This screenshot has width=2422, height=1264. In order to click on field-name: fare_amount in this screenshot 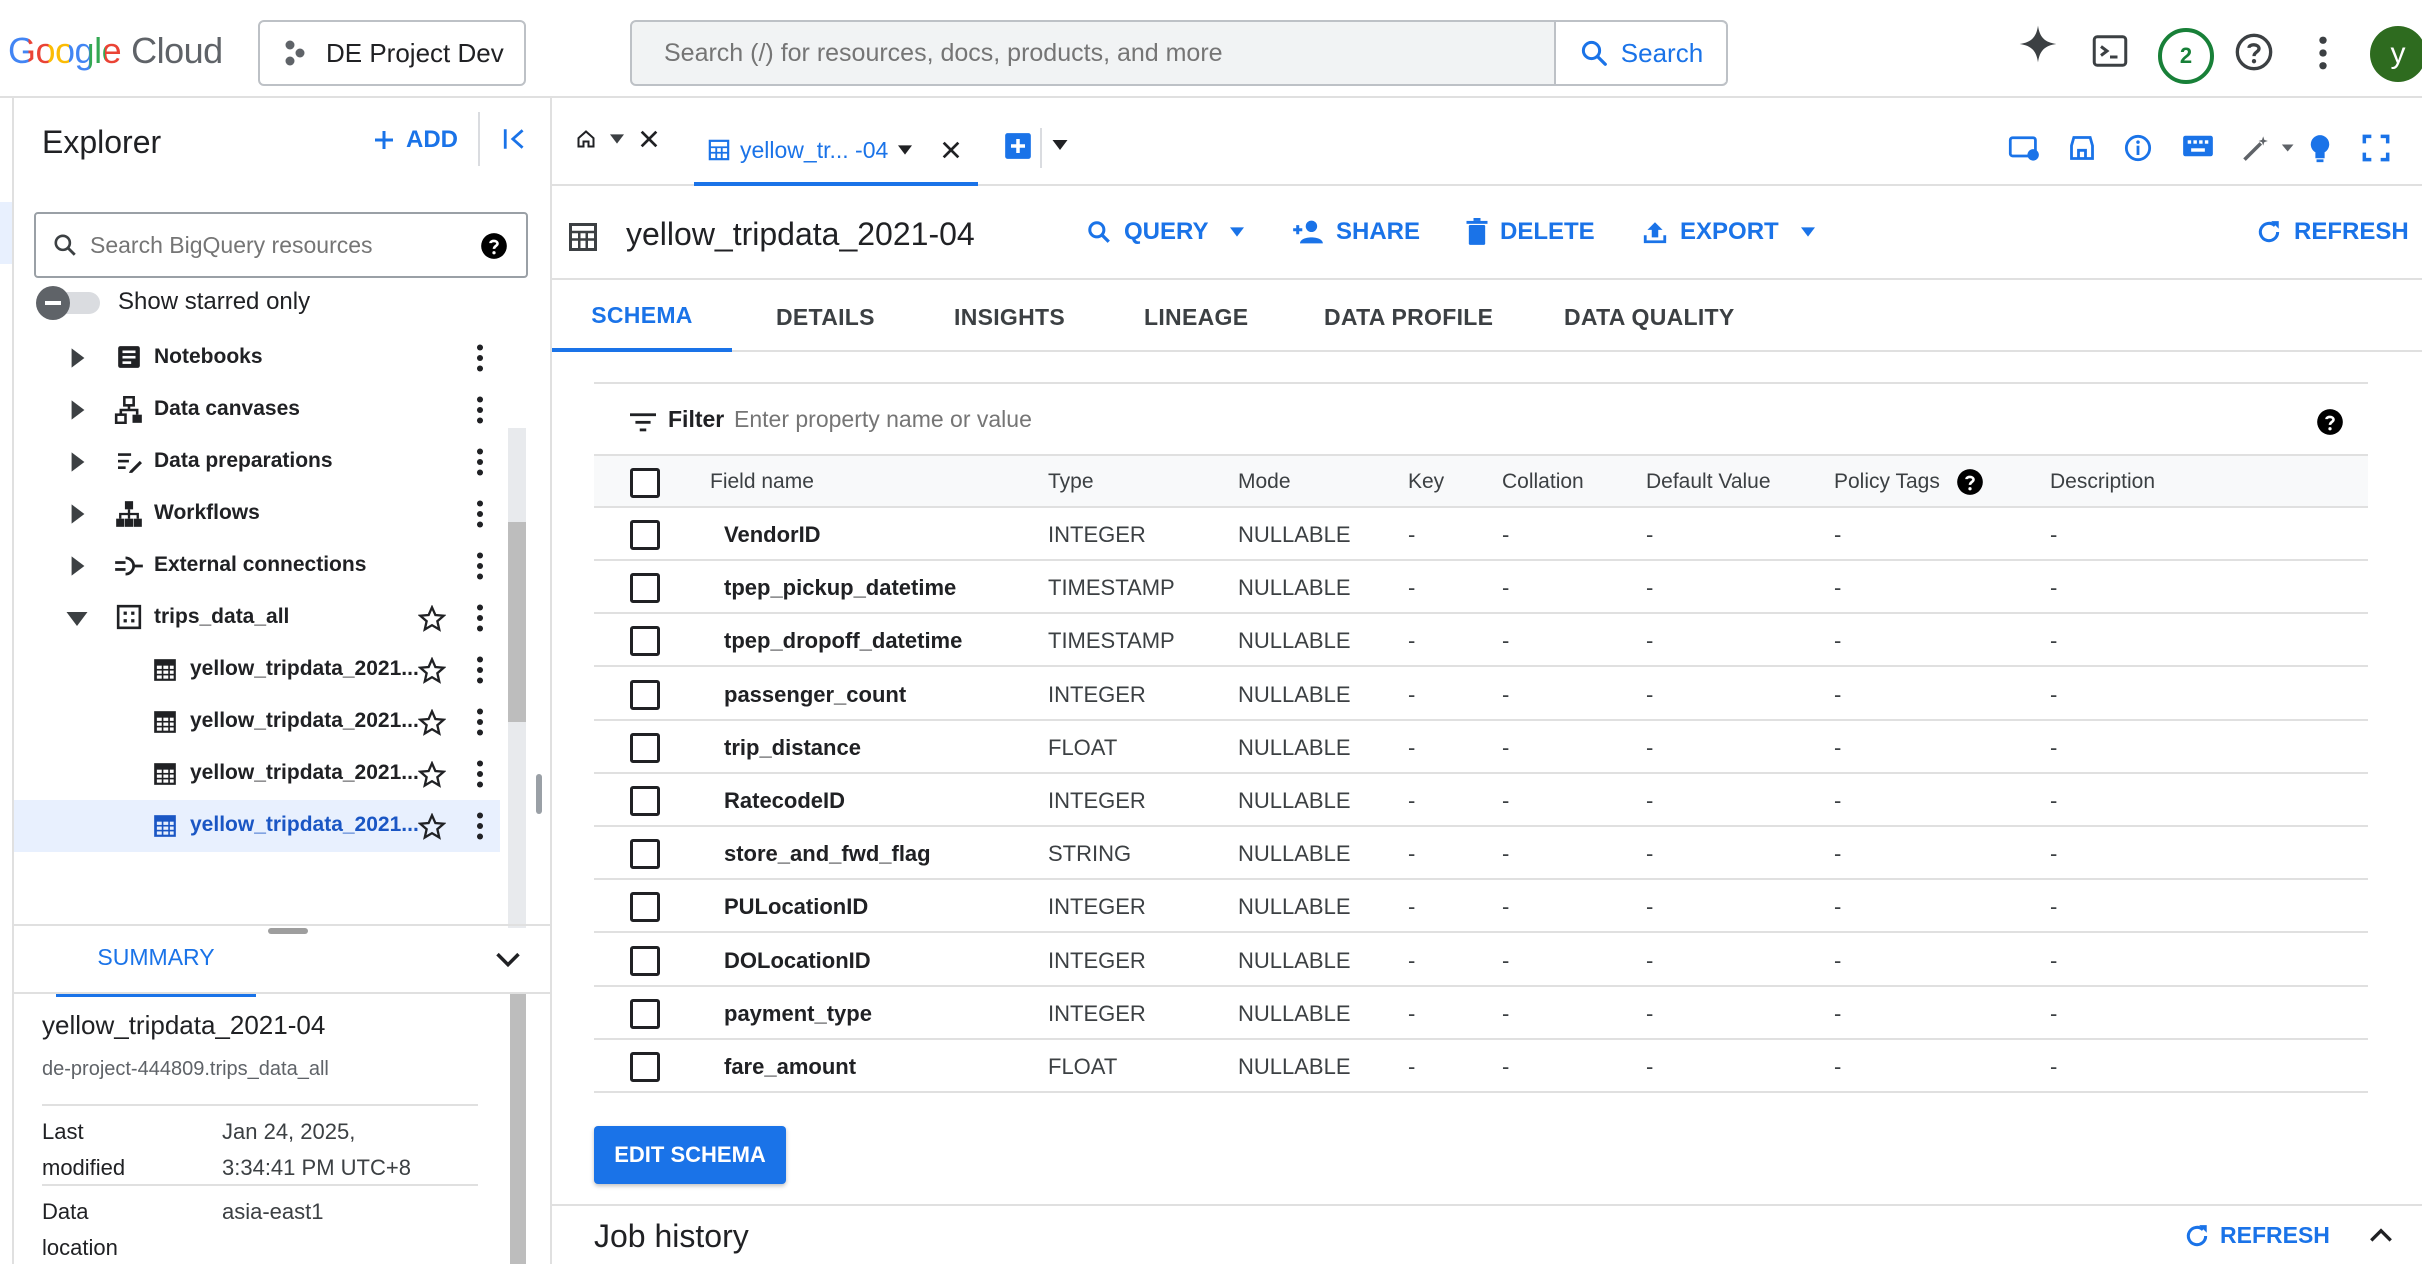, I will do `click(790, 1067)`.